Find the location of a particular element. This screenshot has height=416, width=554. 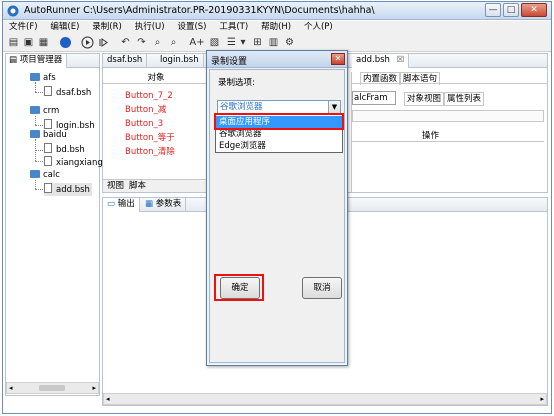

redo-icon: ↷ is located at coordinates (141, 42).